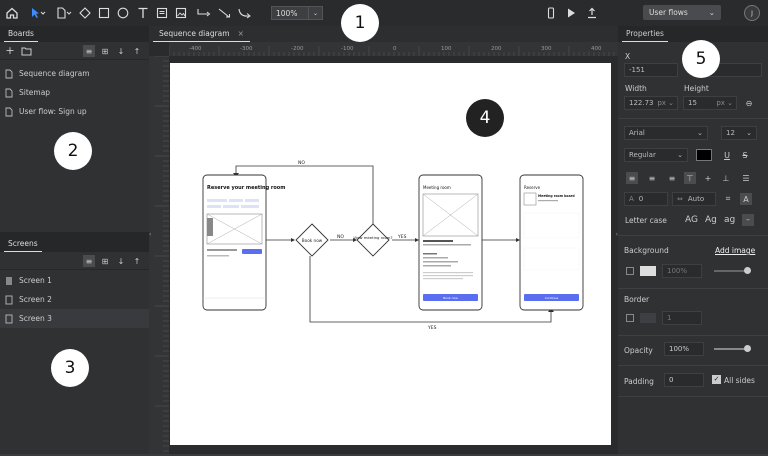  Describe the element at coordinates (728, 199) in the screenshot. I see `text-box-icon: ⌗` at that location.